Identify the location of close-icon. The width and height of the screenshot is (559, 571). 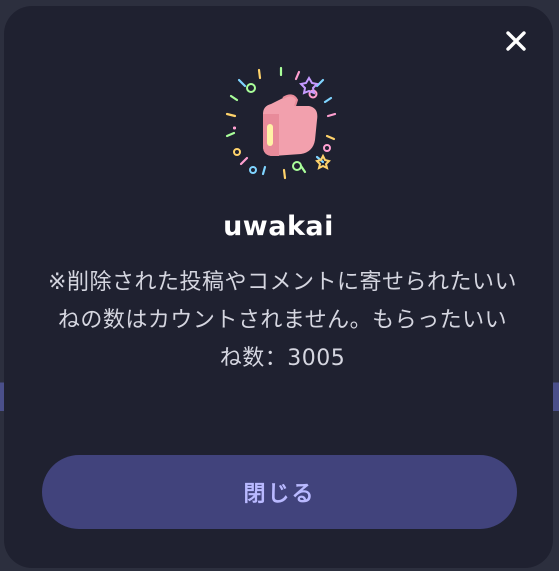
(516, 41).